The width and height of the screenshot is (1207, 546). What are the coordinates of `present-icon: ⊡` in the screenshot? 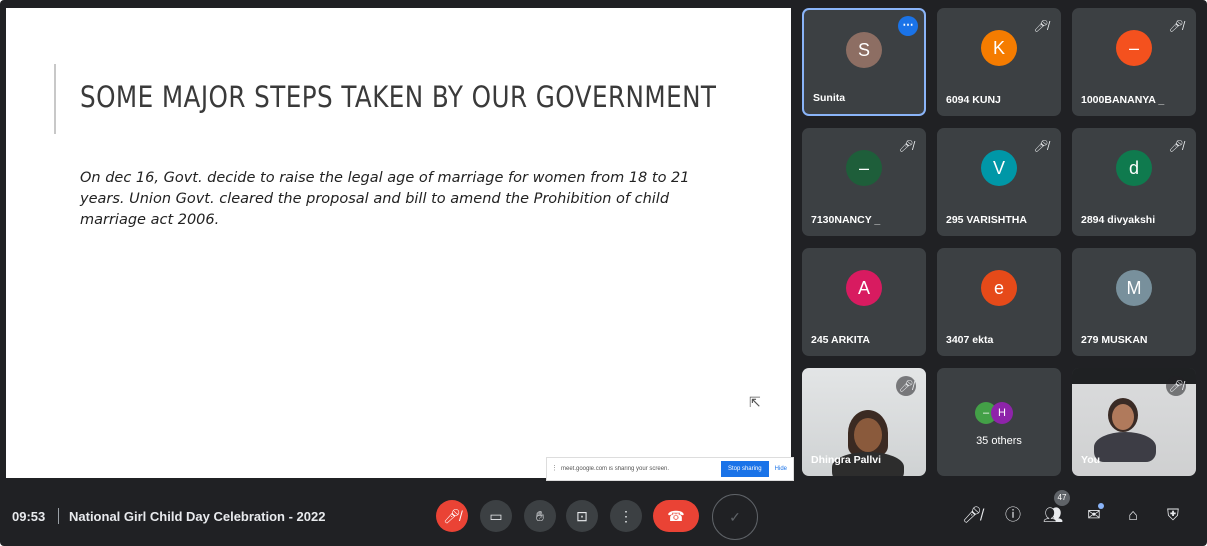 It's located at (582, 516).